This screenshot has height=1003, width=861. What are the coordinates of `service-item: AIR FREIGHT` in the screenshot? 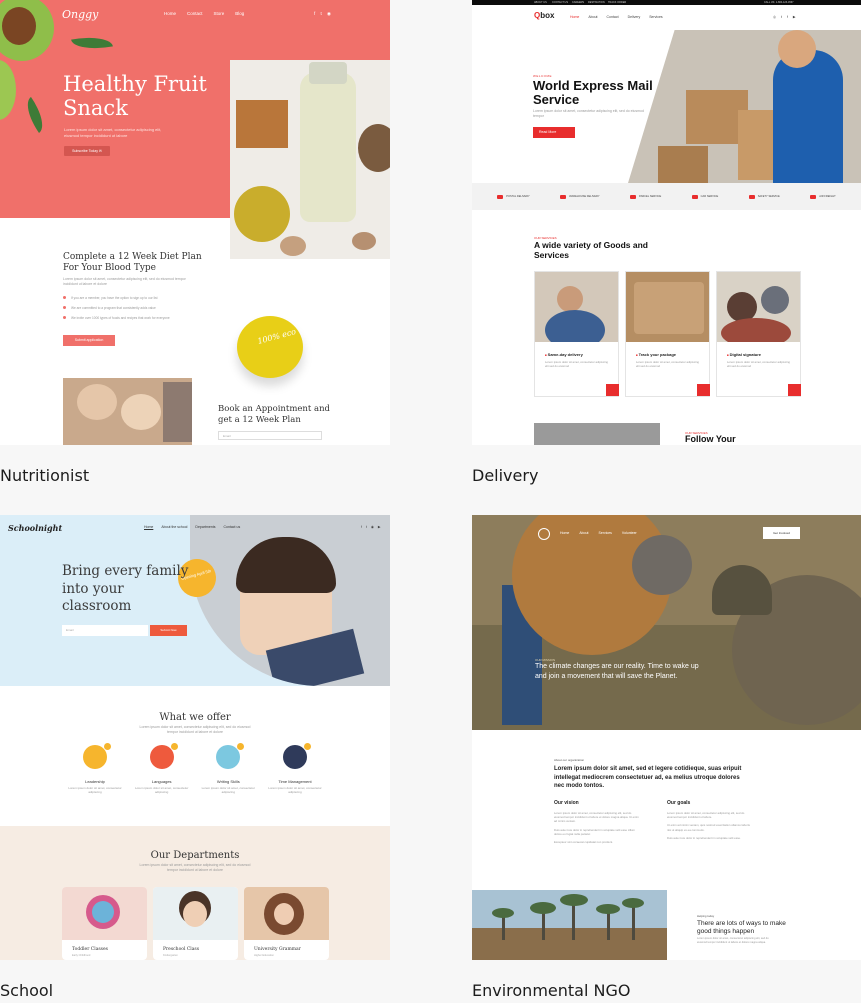 It's located at (823, 196).